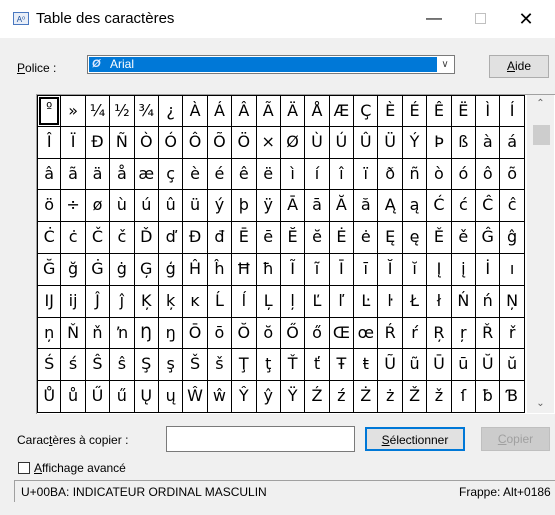 The height and width of the screenshot is (515, 555). What do you see at coordinates (390, 333) in the screenshot?
I see `character-cell: Ŕ` at bounding box center [390, 333].